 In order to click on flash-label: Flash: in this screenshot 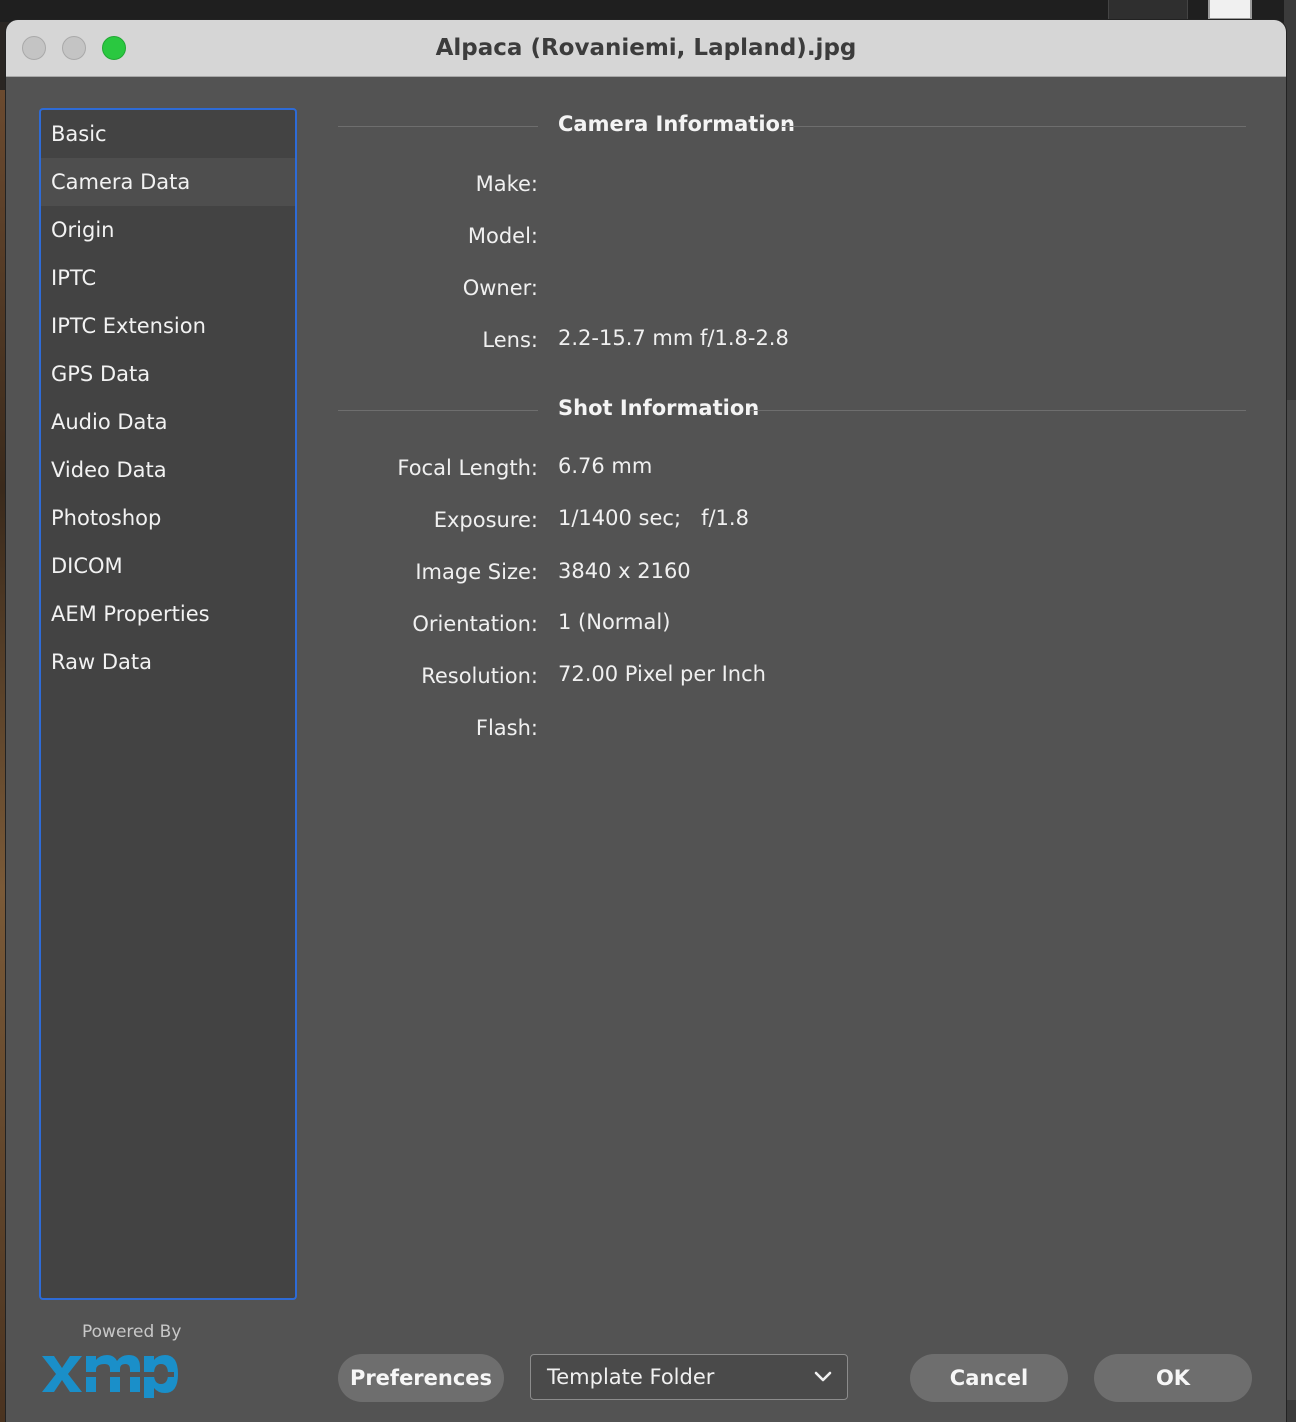, I will do `click(506, 728)`.